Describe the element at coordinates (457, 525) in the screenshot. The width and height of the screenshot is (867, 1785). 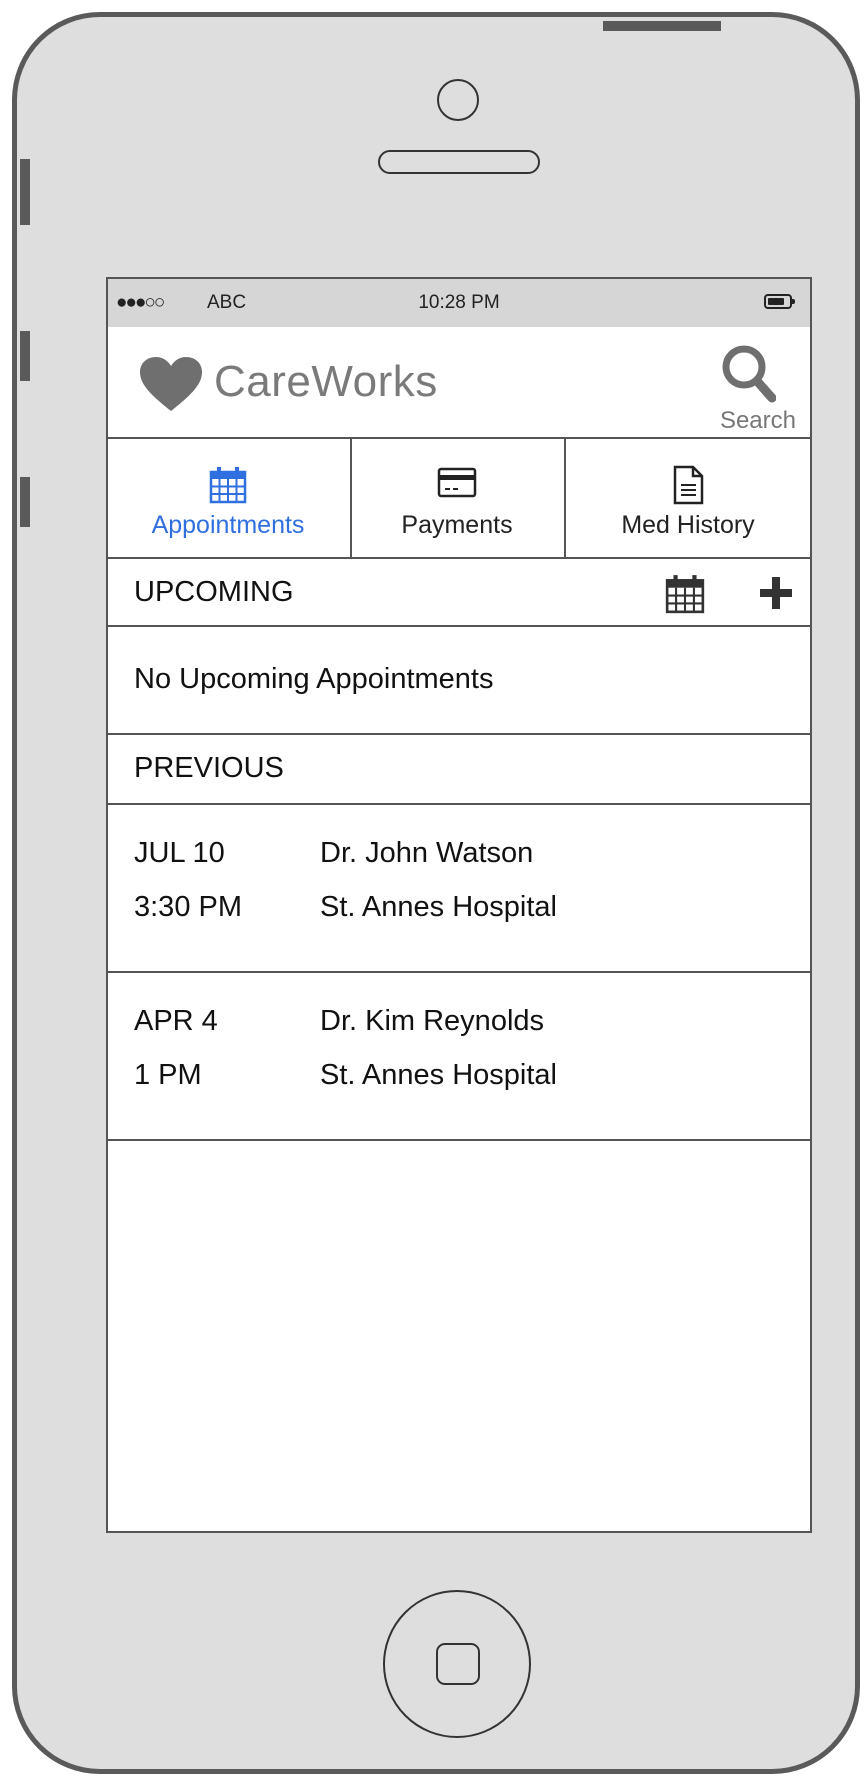
I see `tab-label: Payments` at that location.